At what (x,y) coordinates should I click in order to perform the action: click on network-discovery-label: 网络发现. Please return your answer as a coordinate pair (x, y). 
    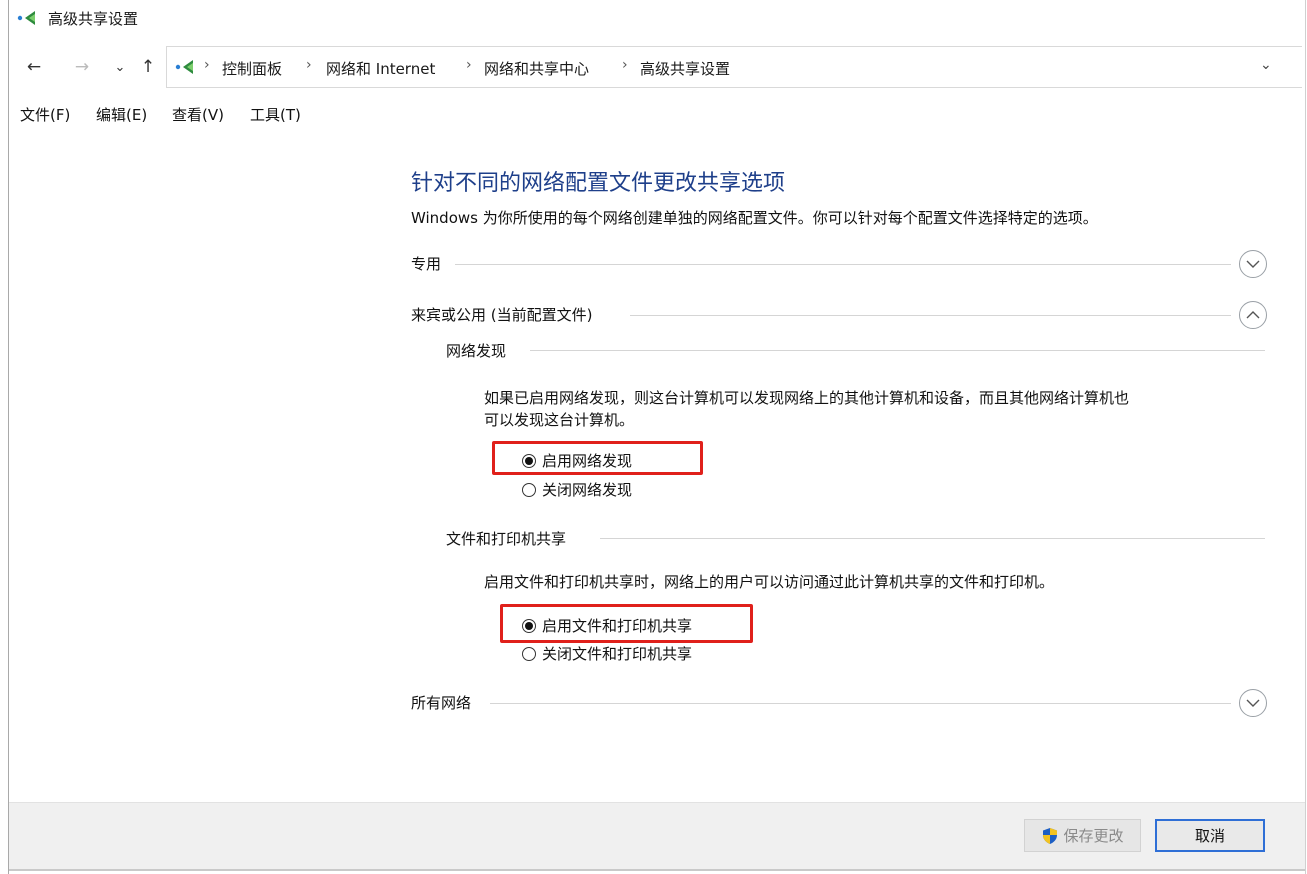
    Looking at the image, I should click on (479, 350).